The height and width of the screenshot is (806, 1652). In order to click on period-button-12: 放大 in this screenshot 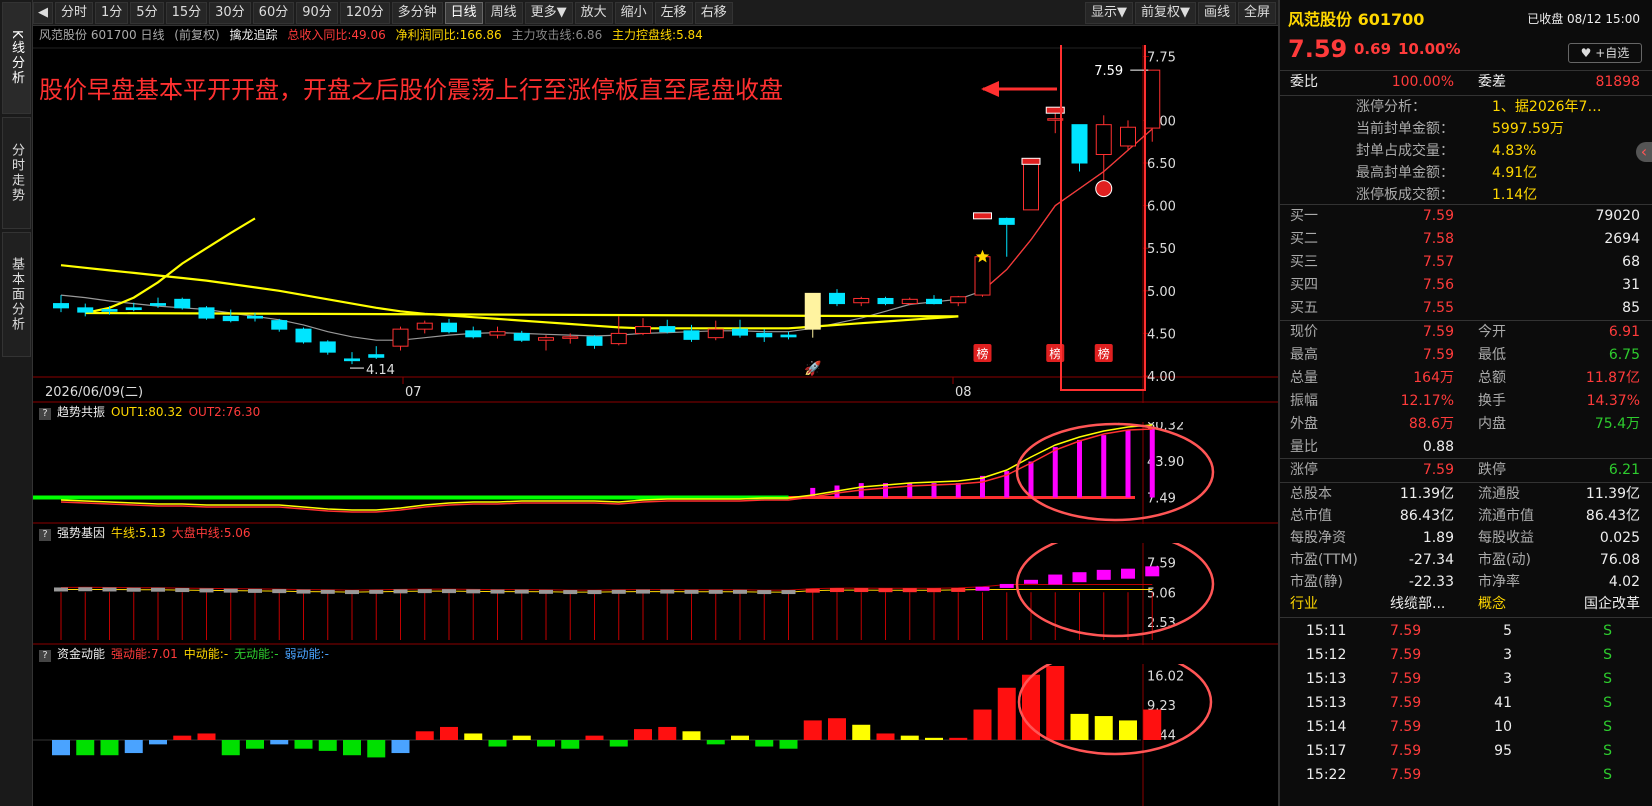, I will do `click(593, 12)`.